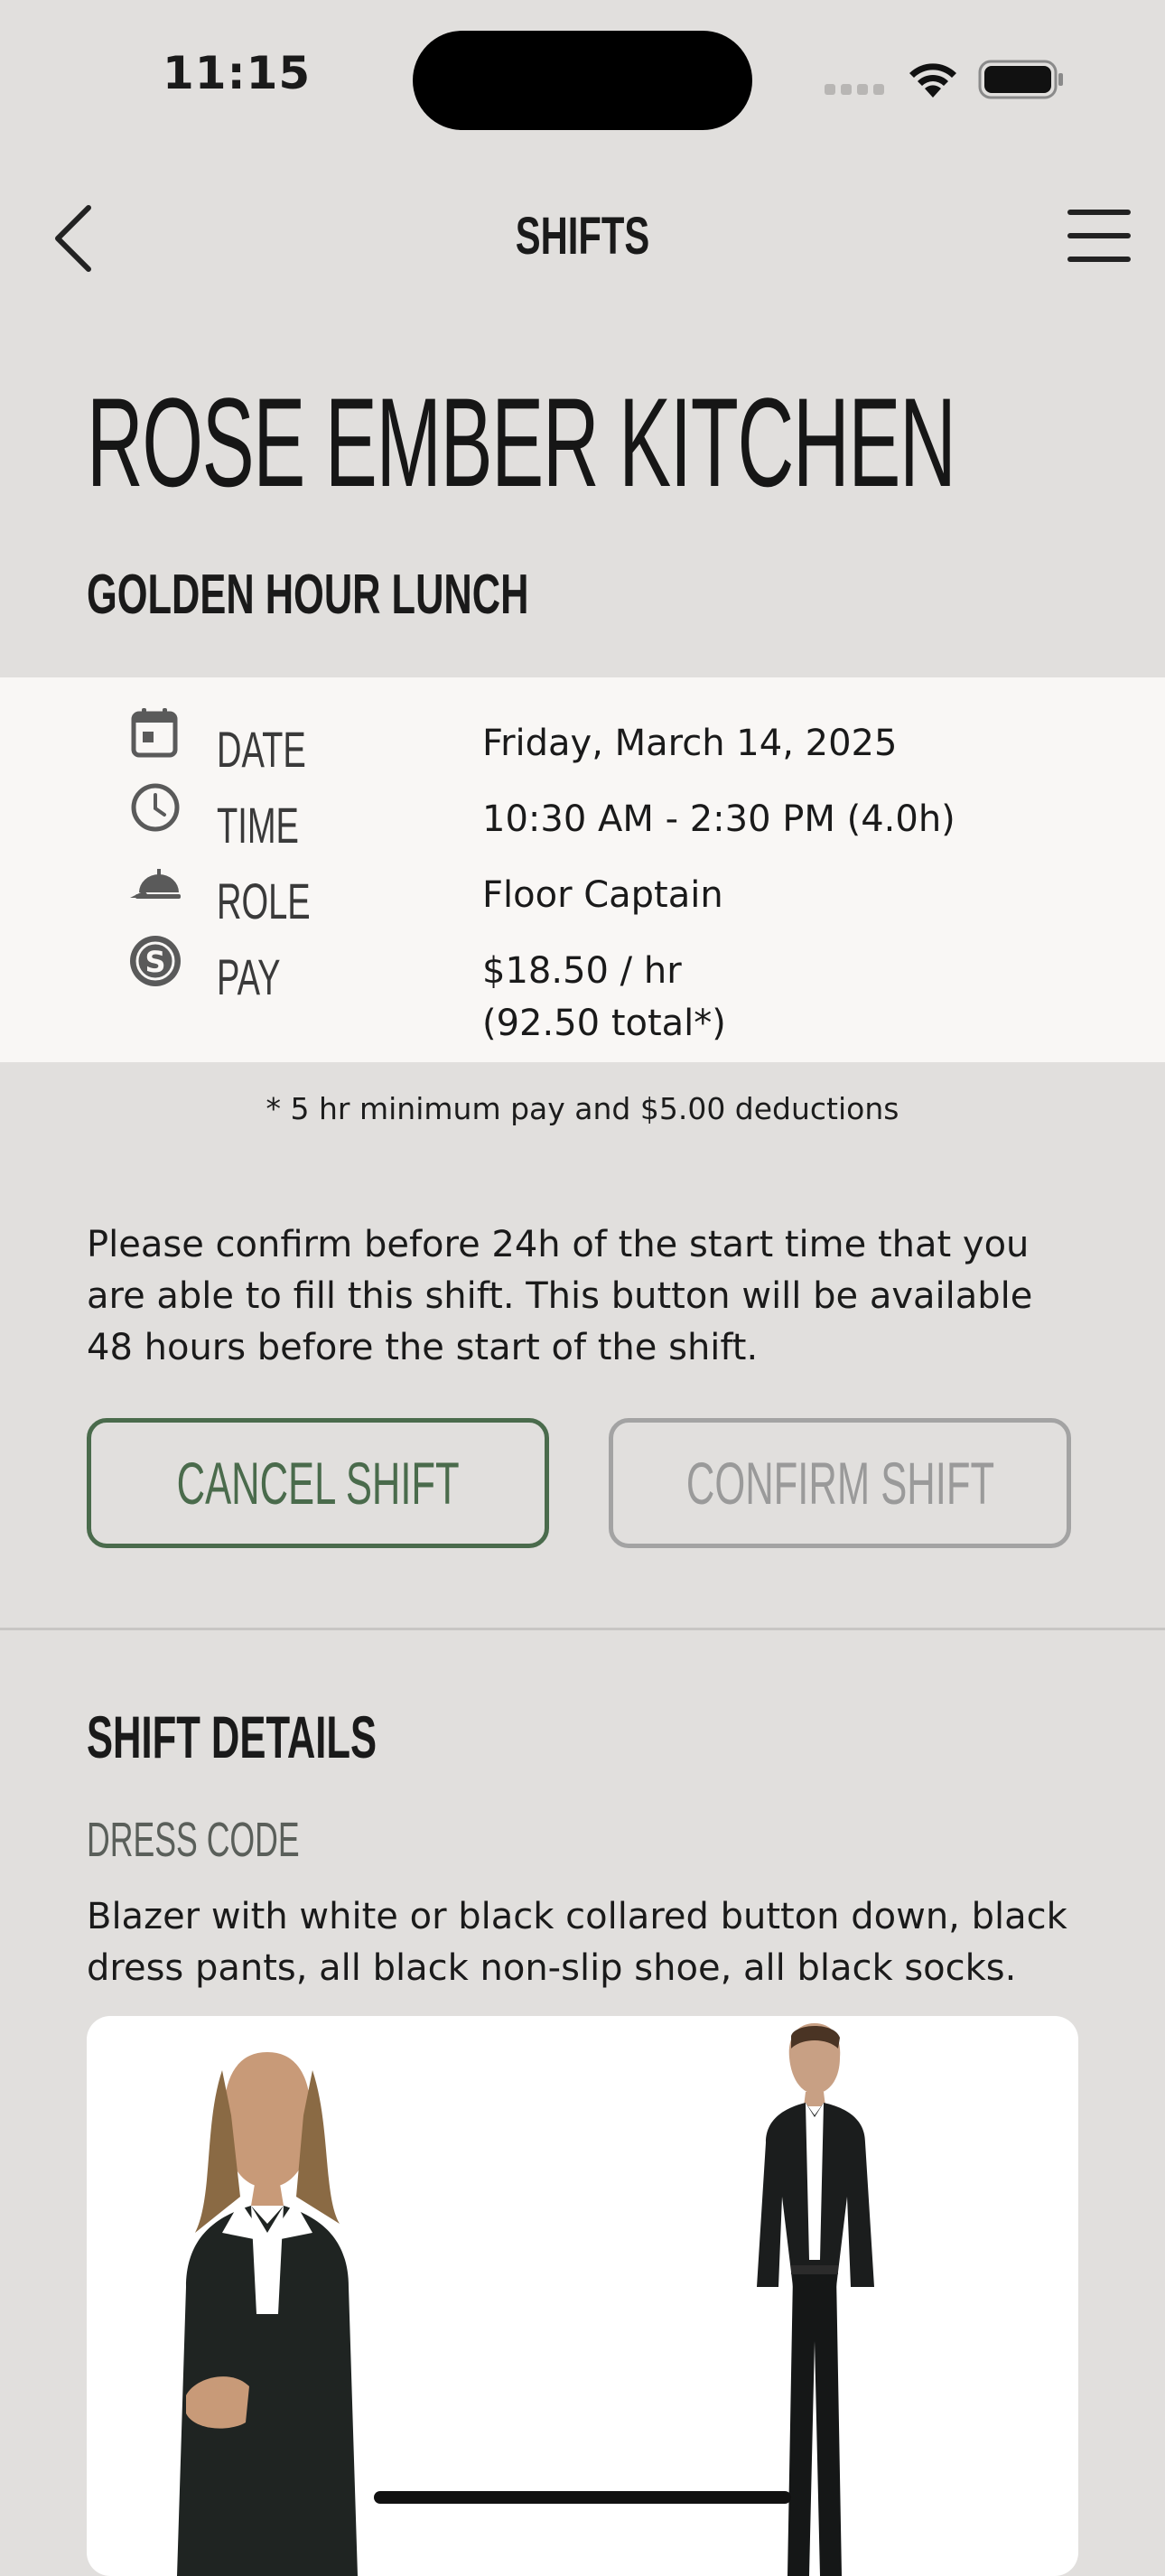 This screenshot has height=2576, width=1165. I want to click on restaurant-name: ROSE EMBER KITCHEN, so click(521, 442).